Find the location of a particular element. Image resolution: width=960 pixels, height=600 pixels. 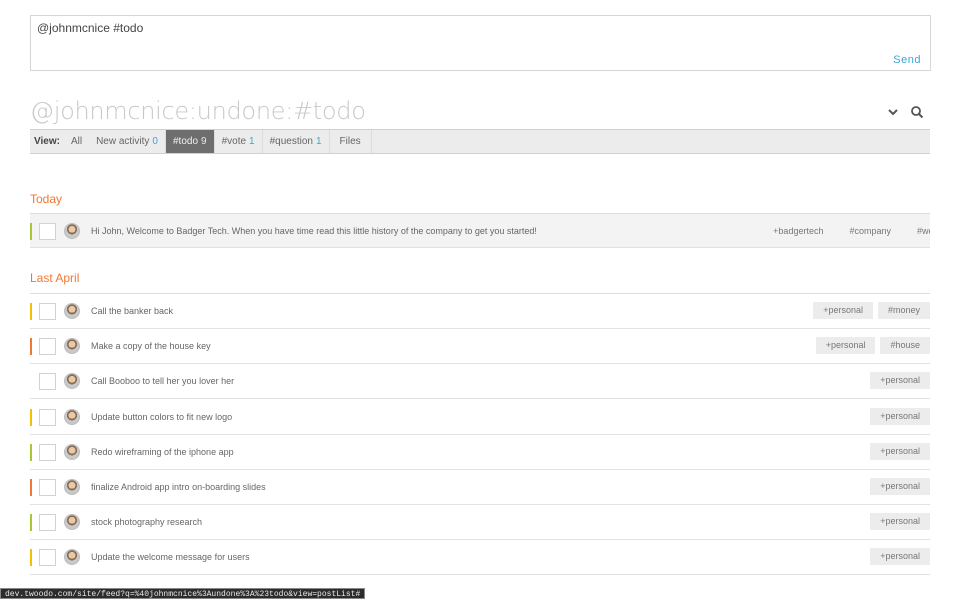

tag: #house is located at coordinates (905, 346).